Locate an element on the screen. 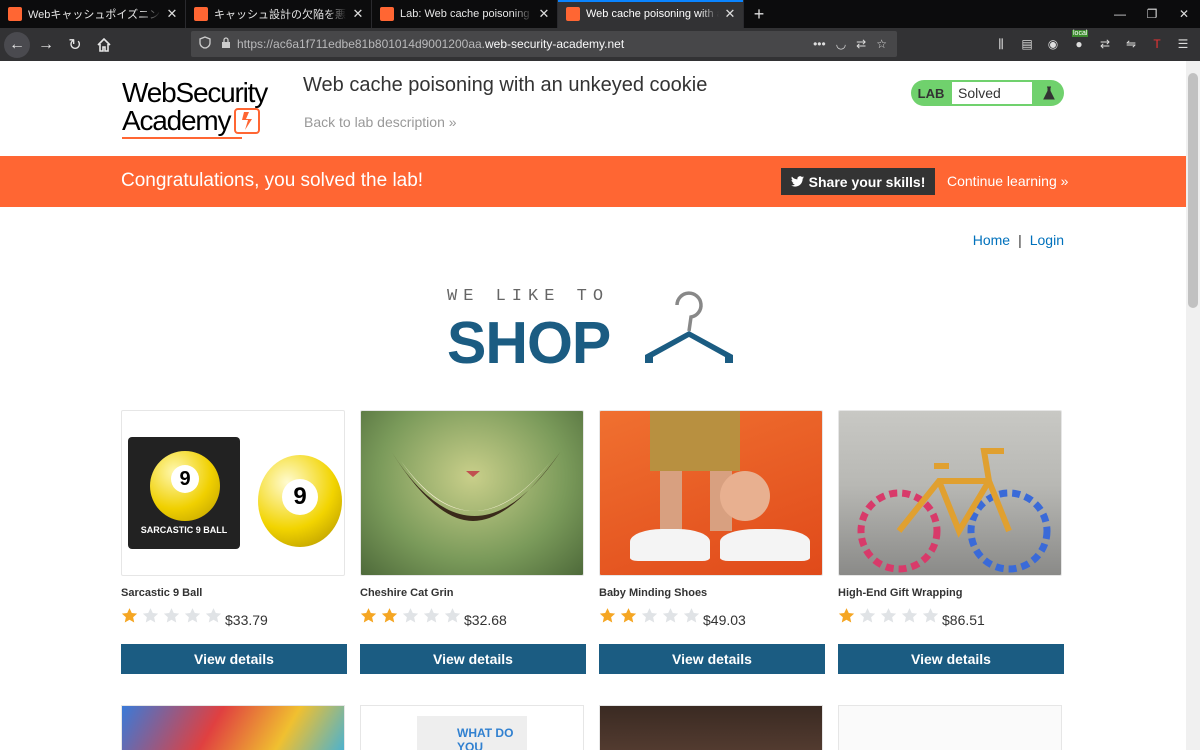  product-image-cheshire-cat-grin is located at coordinates (472, 493).